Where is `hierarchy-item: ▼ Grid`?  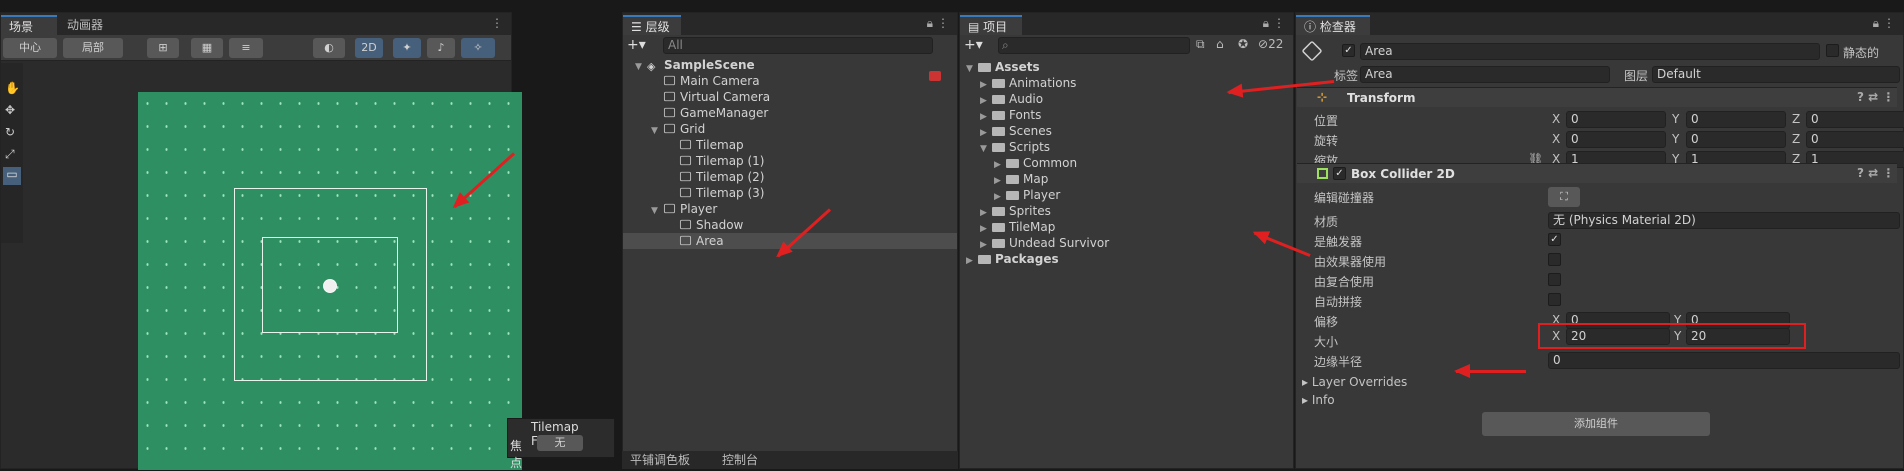 hierarchy-item: ▼ Grid is located at coordinates (678, 129).